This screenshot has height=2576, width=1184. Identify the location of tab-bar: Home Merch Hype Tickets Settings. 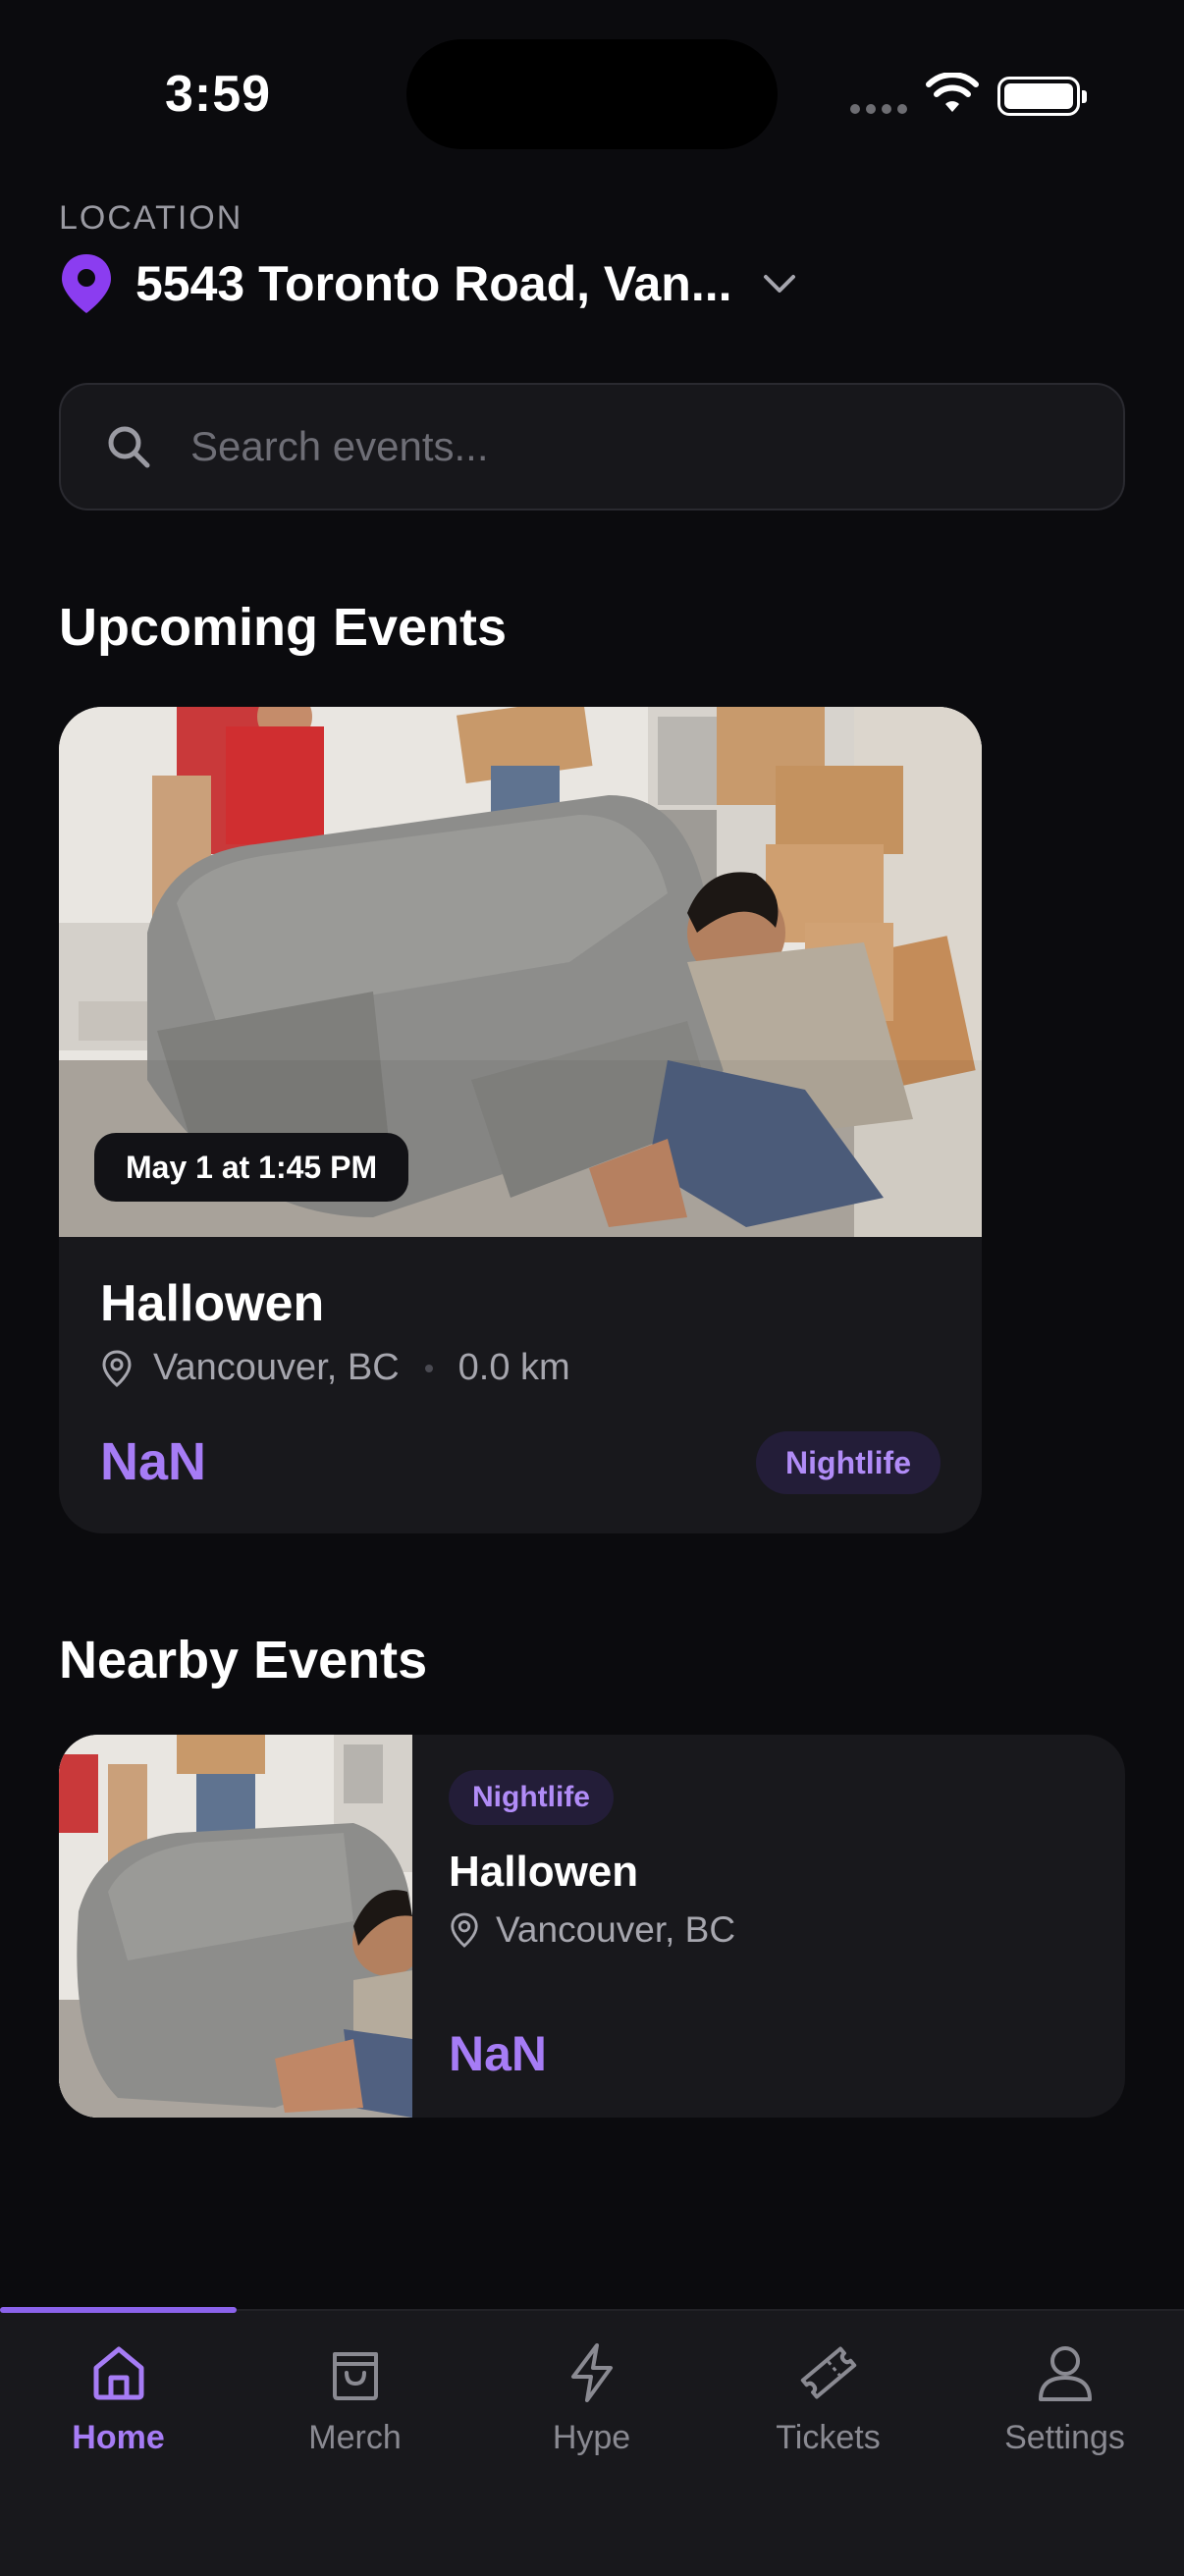
(592, 2441).